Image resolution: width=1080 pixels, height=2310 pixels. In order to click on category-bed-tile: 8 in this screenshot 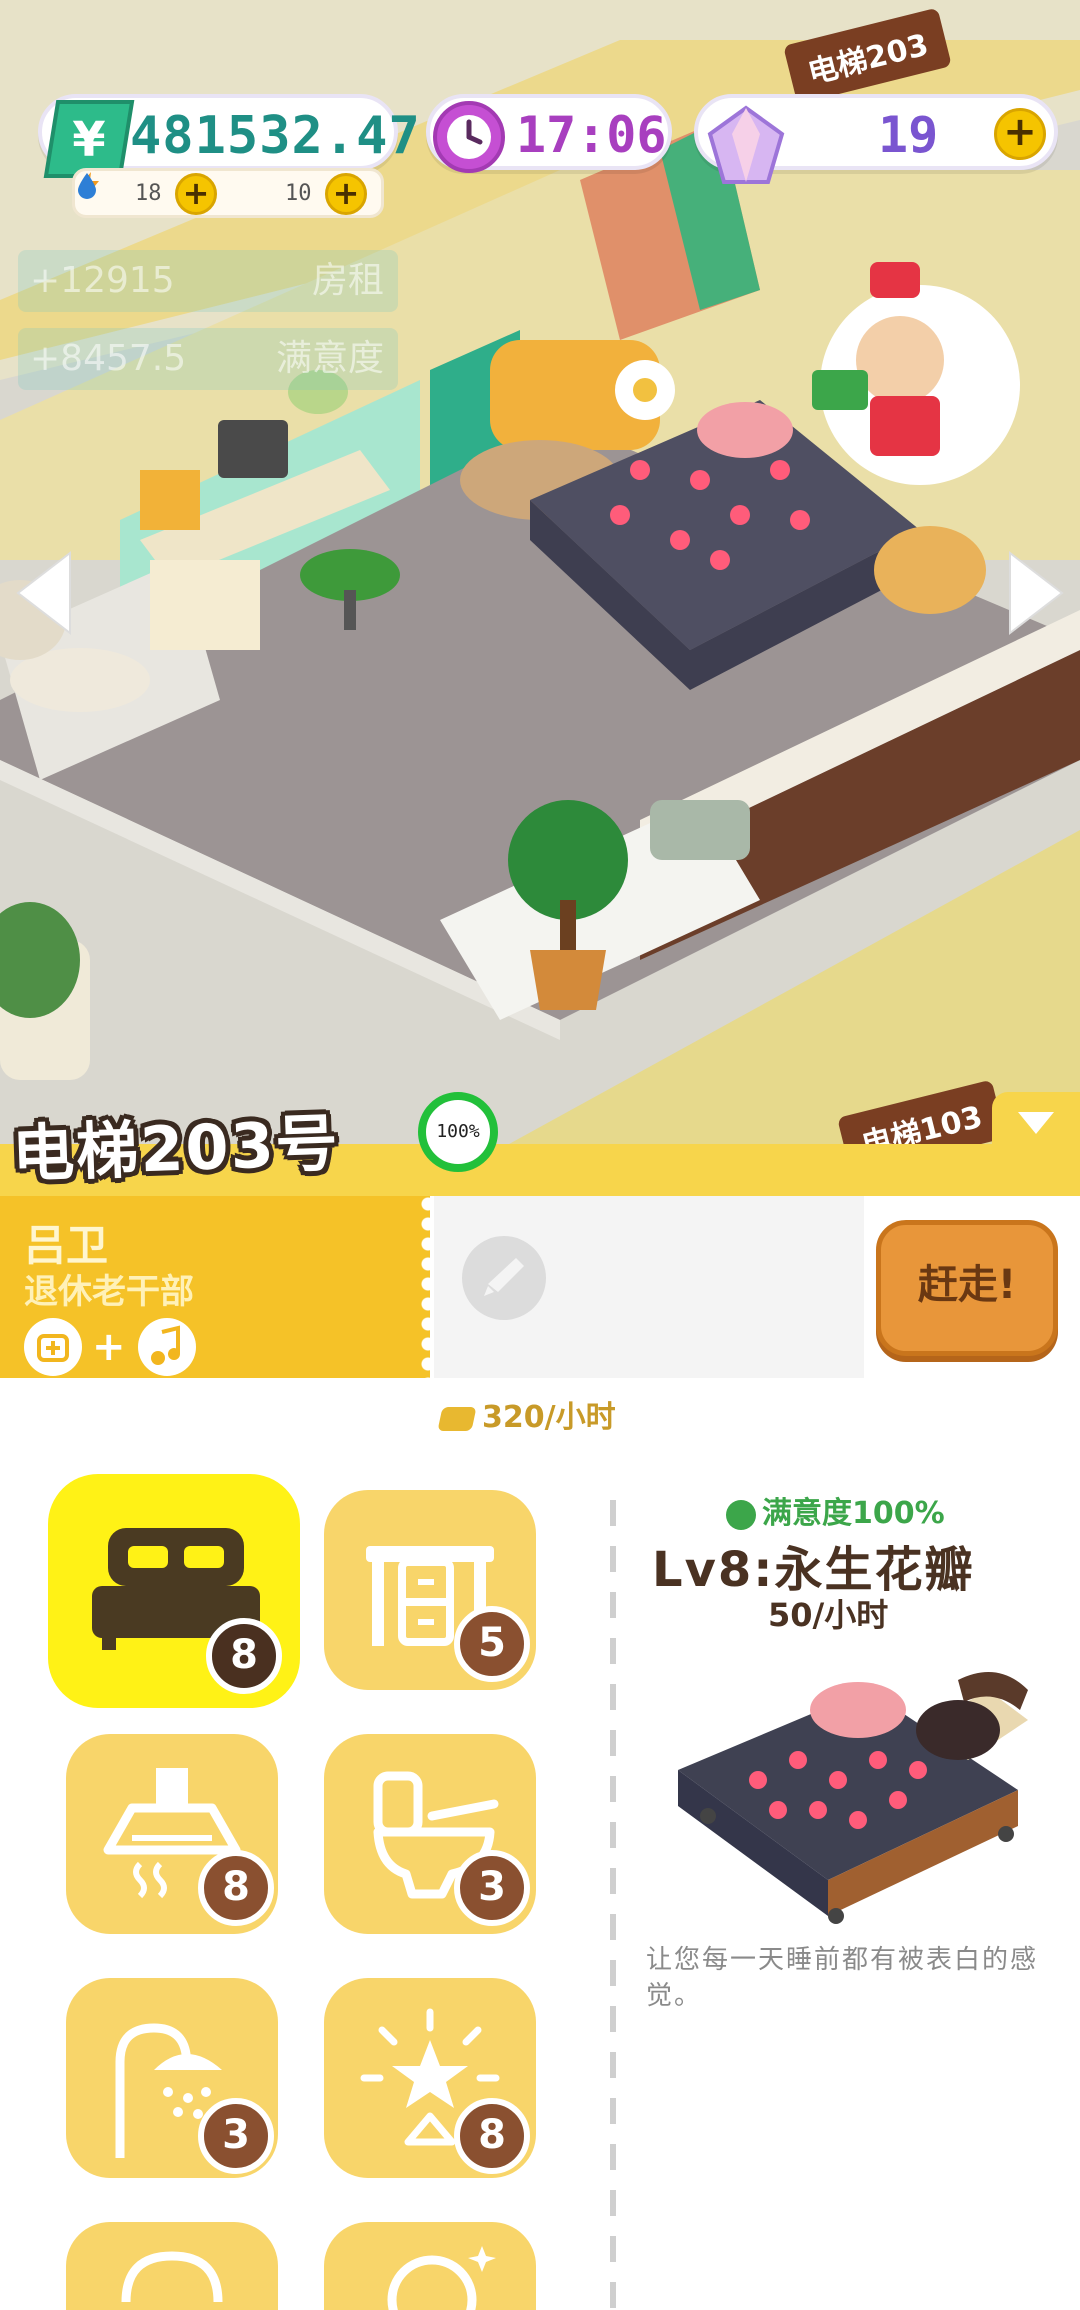, I will do `click(174, 1591)`.